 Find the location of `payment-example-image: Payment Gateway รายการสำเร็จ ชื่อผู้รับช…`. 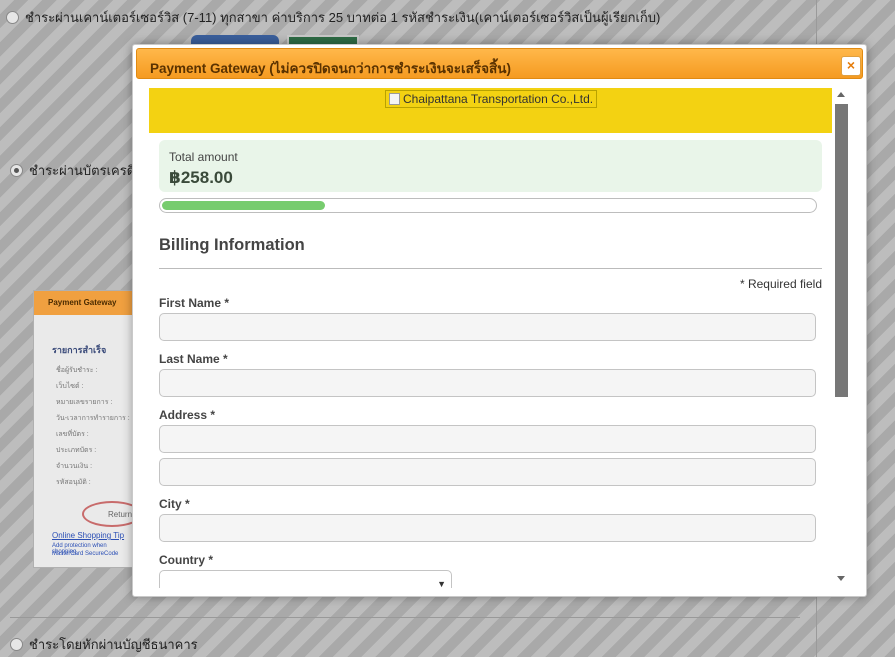

payment-example-image: Payment Gateway รายการสำเร็จ ชื่อผู้รับช… is located at coordinates (83, 429).